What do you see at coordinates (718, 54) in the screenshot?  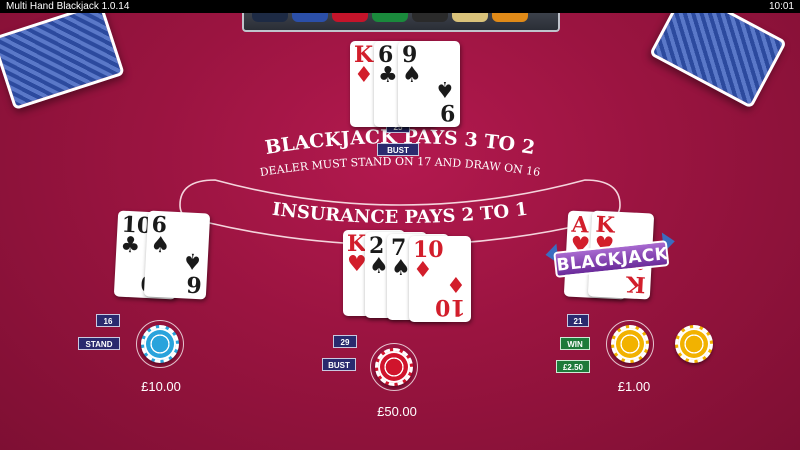 I see `card-shoe` at bounding box center [718, 54].